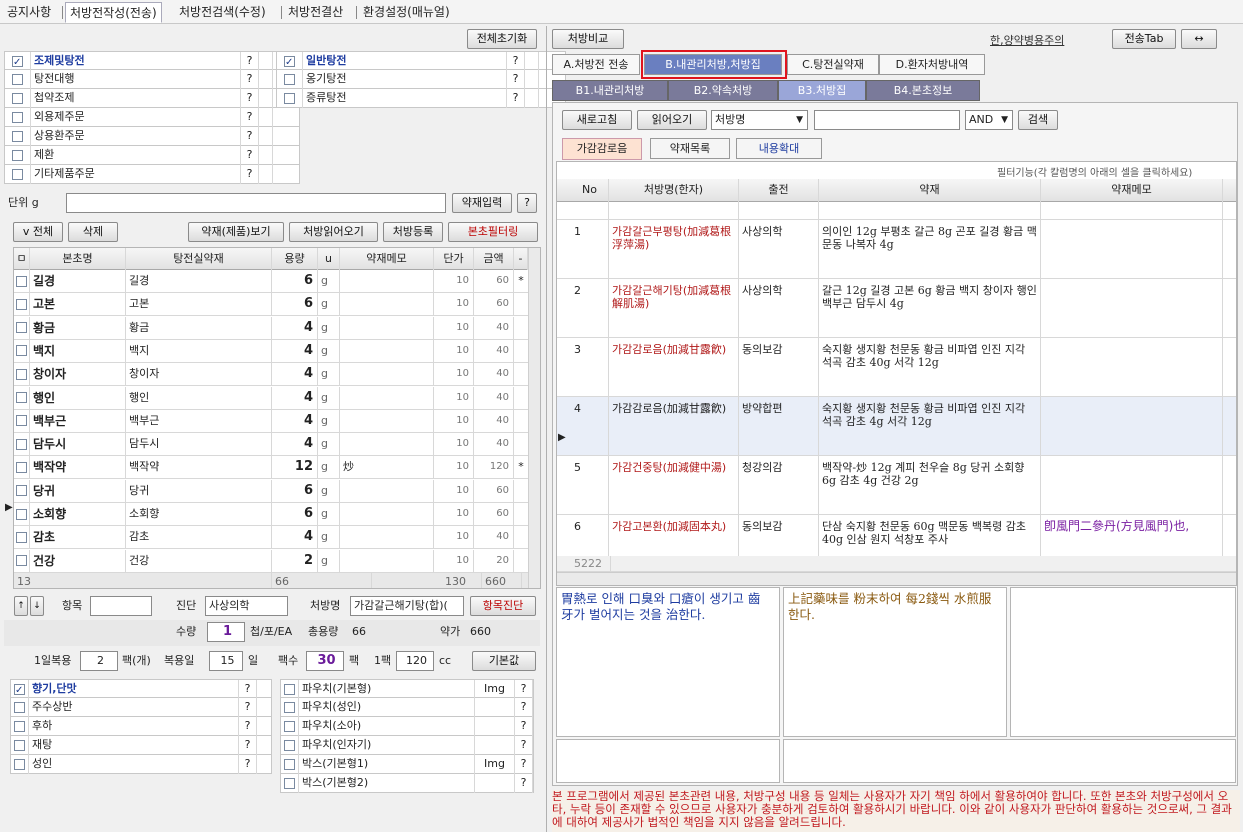  Describe the element at coordinates (152, 136) in the screenshot. I see `category-row: 상용환주문?` at that location.